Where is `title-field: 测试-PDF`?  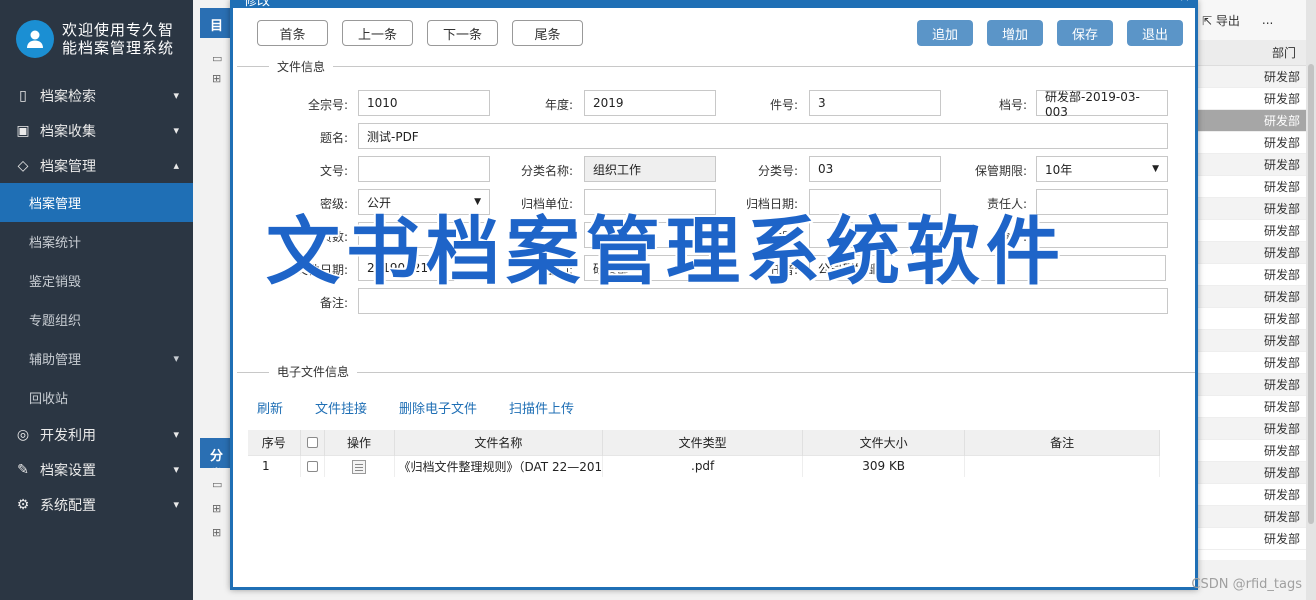 title-field: 测试-PDF is located at coordinates (763, 136).